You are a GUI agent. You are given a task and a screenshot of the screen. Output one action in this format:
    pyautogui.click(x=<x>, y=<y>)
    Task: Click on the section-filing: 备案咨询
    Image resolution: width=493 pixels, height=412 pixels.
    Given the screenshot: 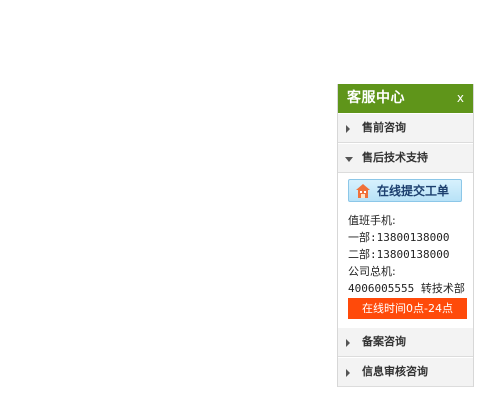 What is the action you would take?
    pyautogui.click(x=405, y=341)
    